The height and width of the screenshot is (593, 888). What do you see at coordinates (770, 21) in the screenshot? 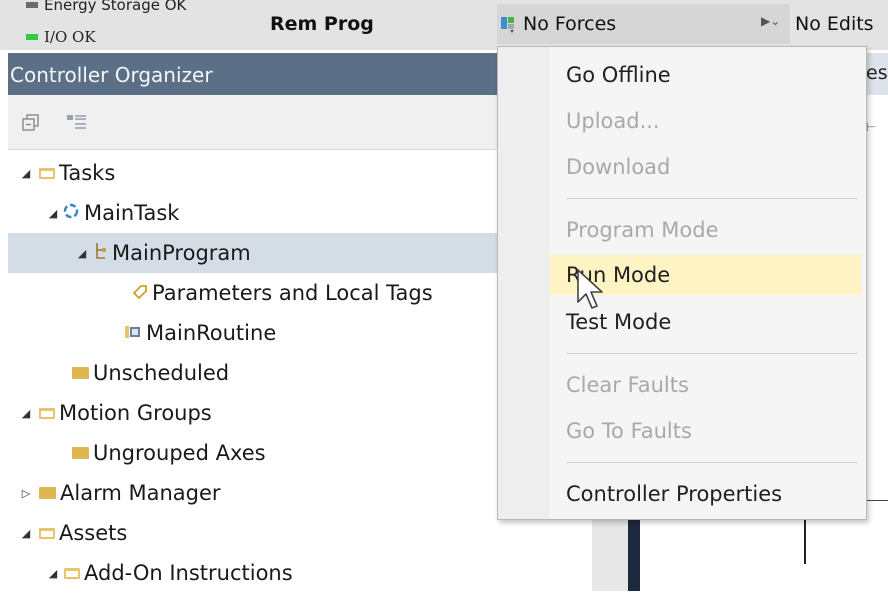
I see `edits-dropdown-arrow-icon: ▶⌄` at bounding box center [770, 21].